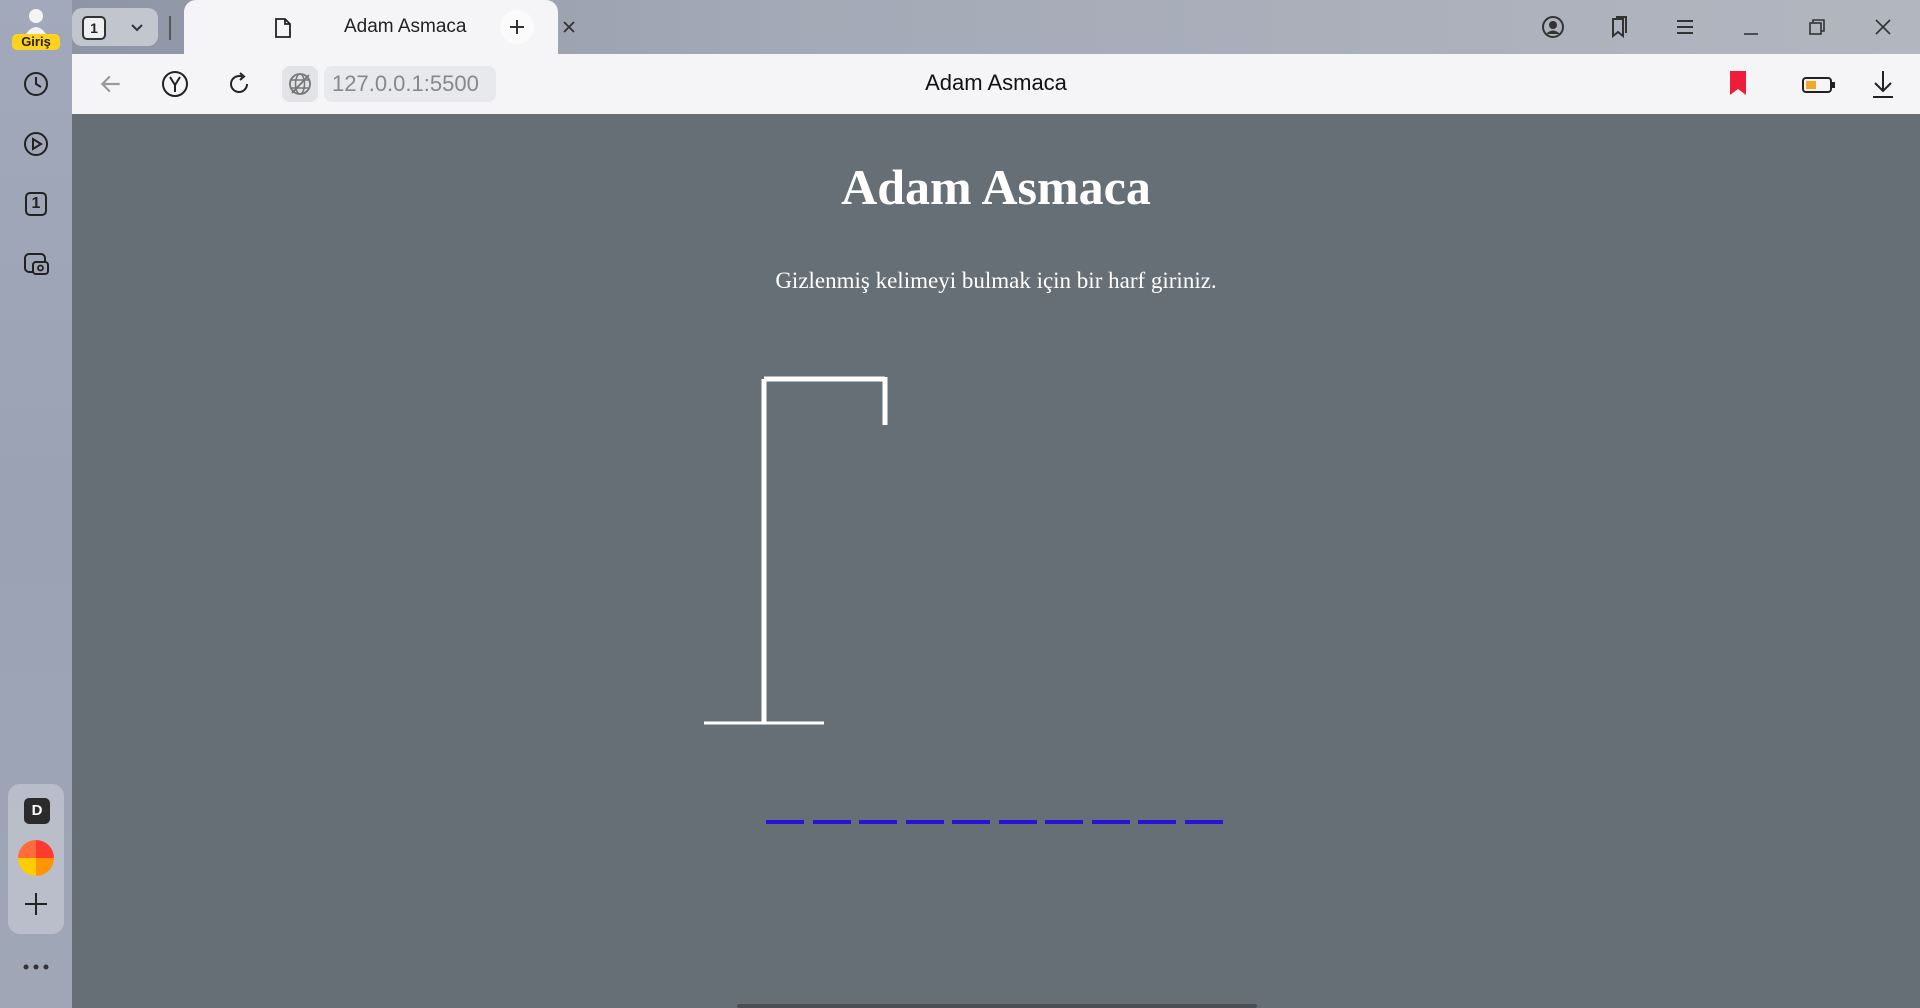 This screenshot has height=1008, width=1920. I want to click on new-tab-button, so click(517, 27).